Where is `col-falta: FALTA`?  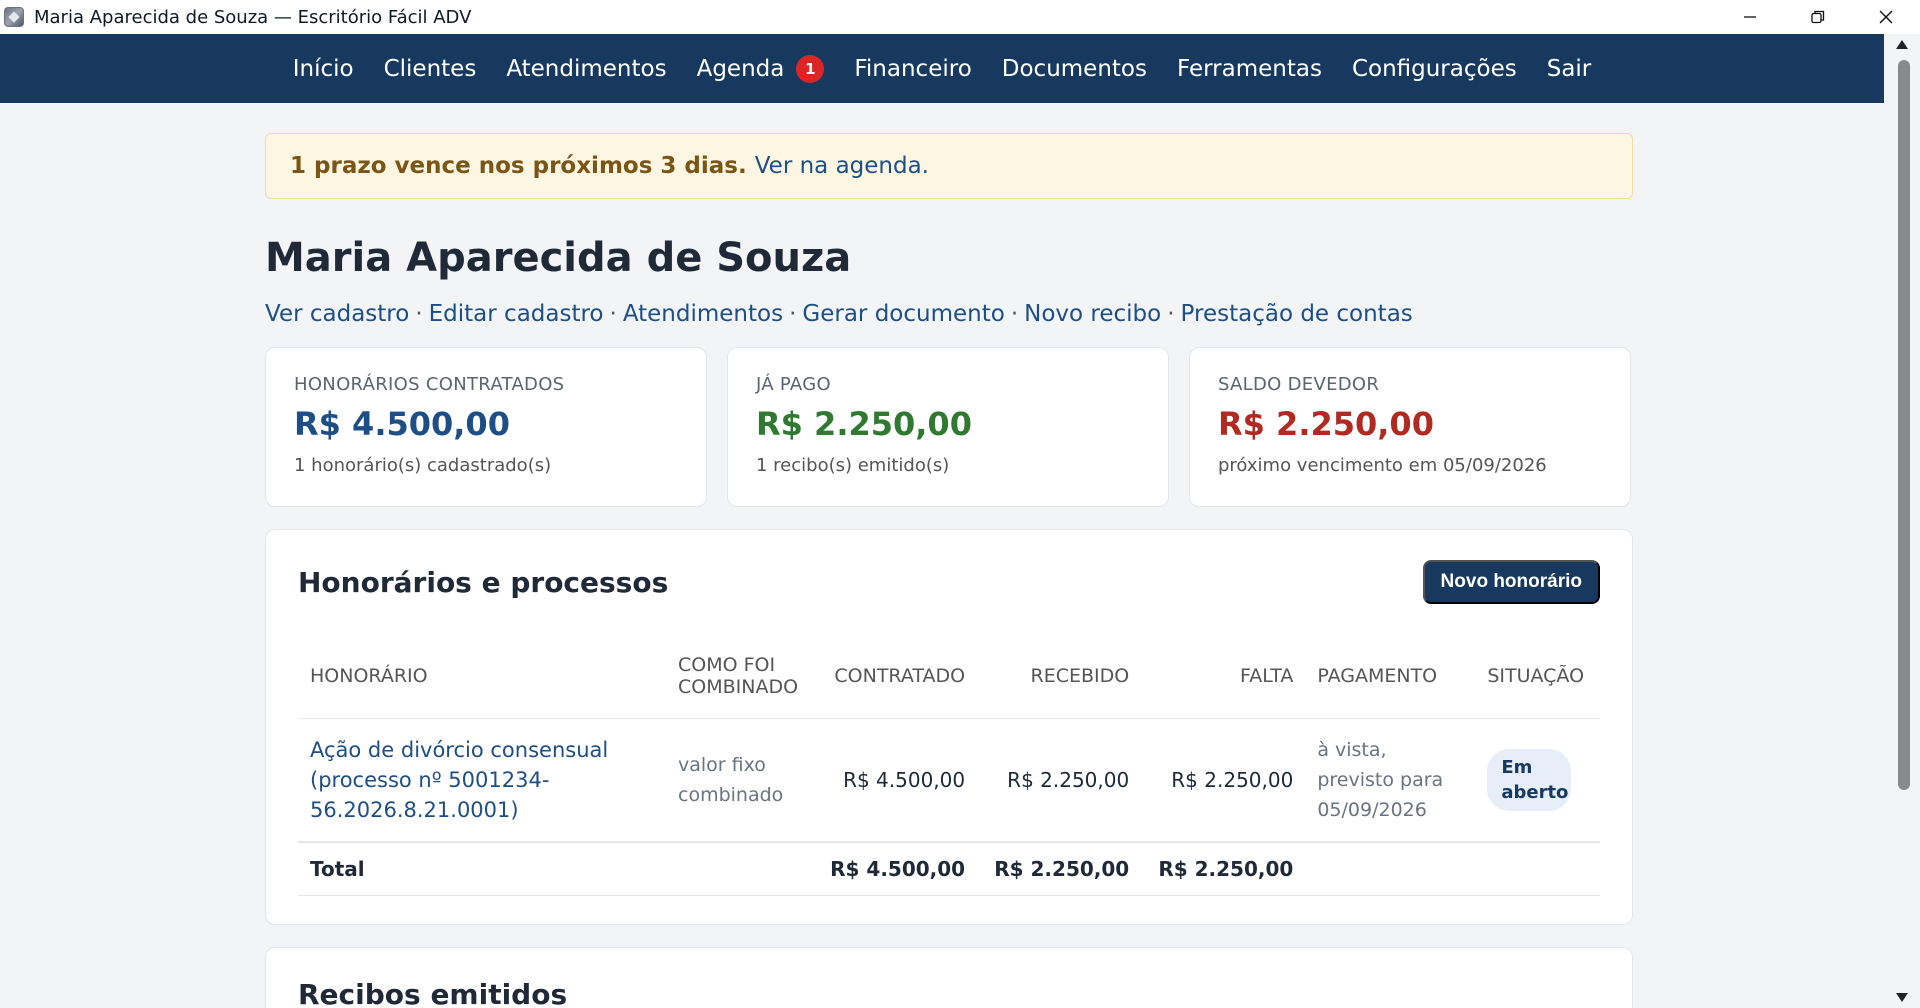
col-falta: FALTA is located at coordinates (1223, 676).